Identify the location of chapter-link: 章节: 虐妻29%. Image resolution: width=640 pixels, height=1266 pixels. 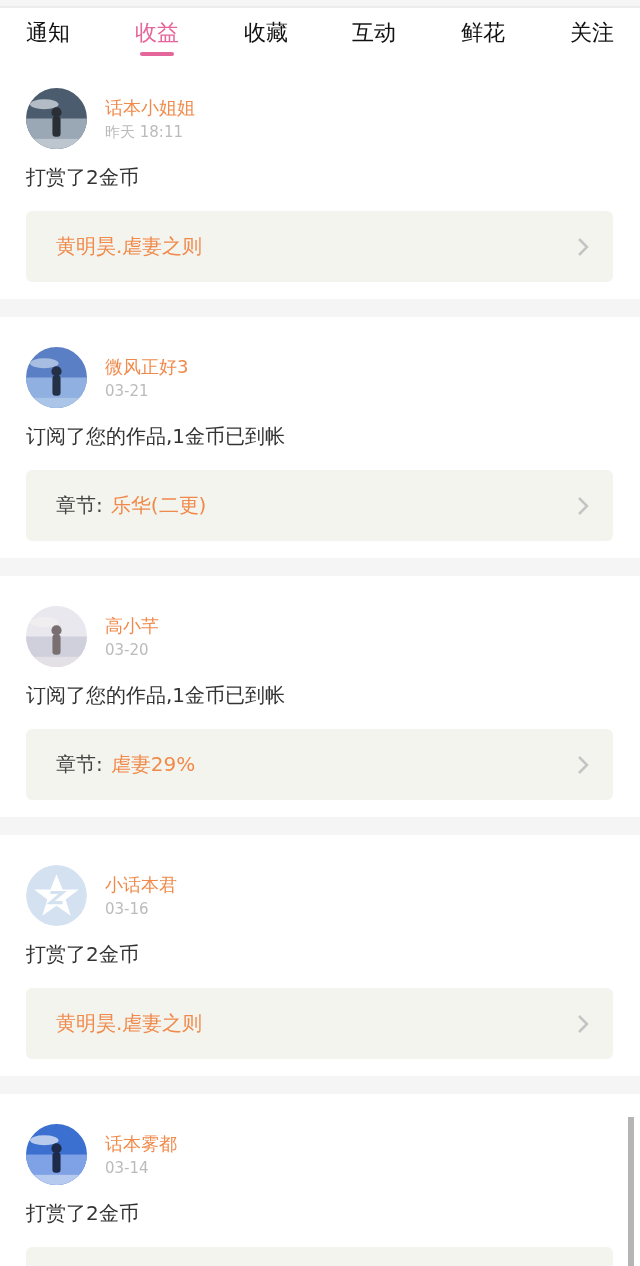
(319, 764).